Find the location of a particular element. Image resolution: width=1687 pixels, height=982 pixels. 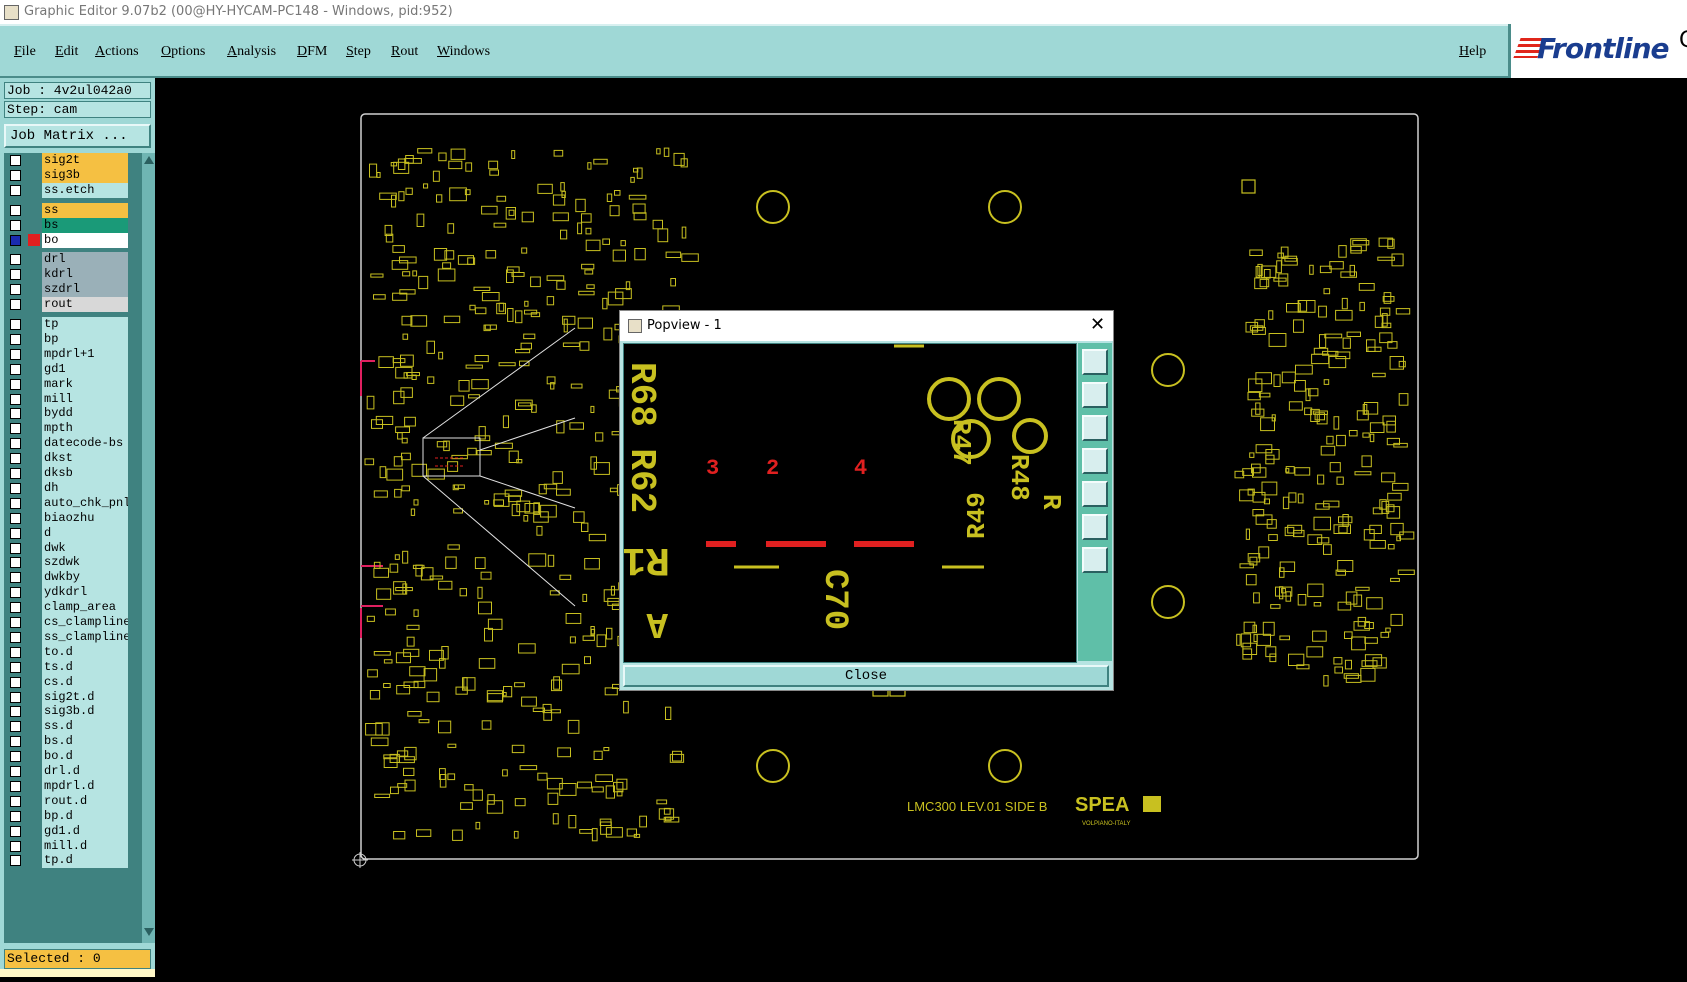

menu-rout: Rout is located at coordinates (404, 52).